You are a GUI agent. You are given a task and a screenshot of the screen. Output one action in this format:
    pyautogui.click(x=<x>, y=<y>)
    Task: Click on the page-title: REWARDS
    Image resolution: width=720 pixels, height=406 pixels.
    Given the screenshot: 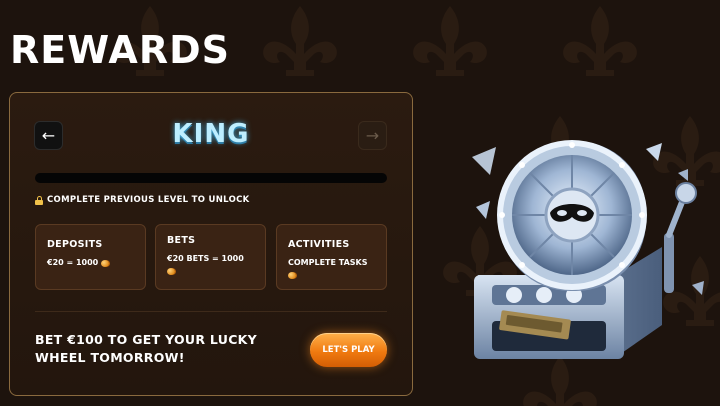 What is the action you would take?
    pyautogui.click(x=120, y=50)
    